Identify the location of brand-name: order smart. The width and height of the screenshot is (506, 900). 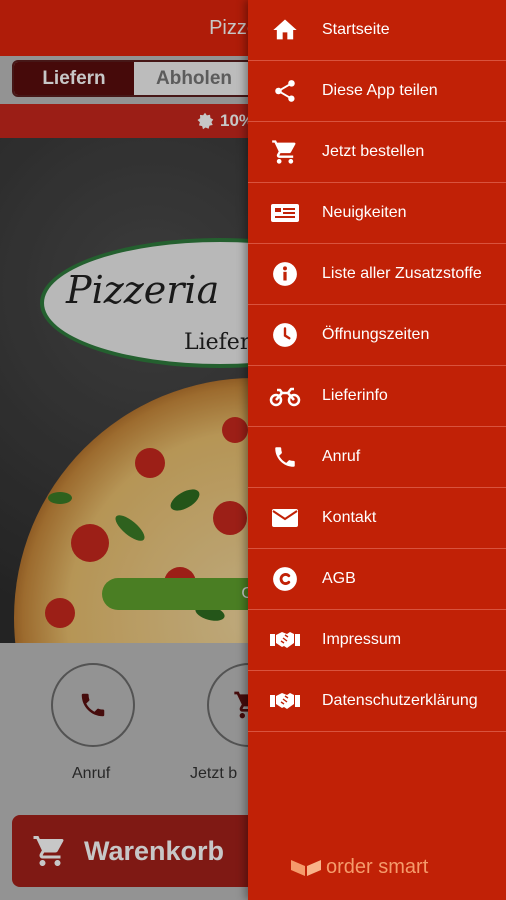
(377, 867).